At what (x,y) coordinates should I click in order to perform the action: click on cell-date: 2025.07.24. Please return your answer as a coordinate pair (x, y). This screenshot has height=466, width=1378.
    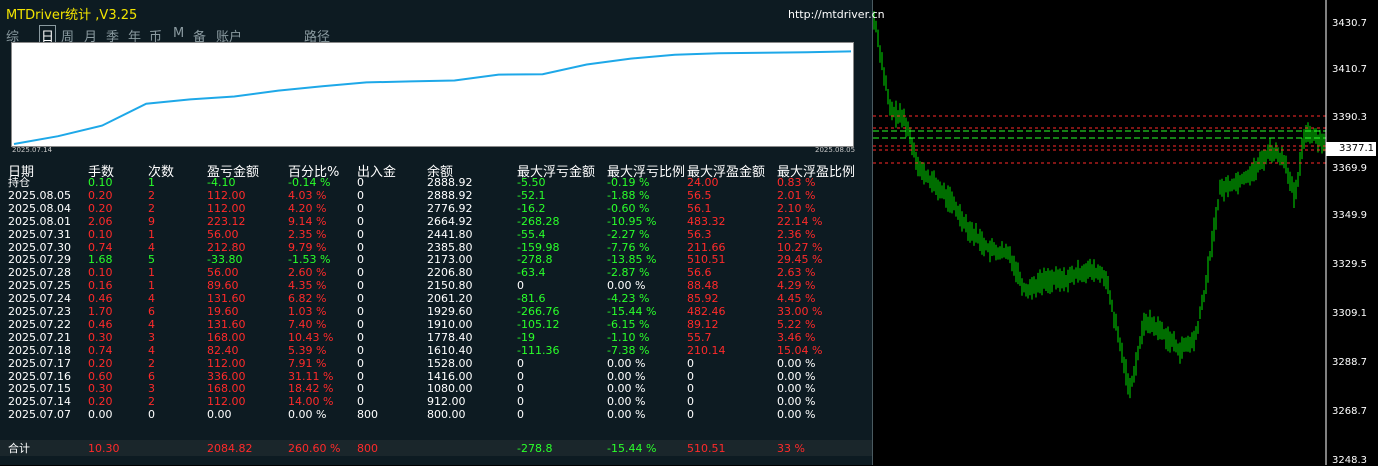
    Looking at the image, I should click on (39, 299).